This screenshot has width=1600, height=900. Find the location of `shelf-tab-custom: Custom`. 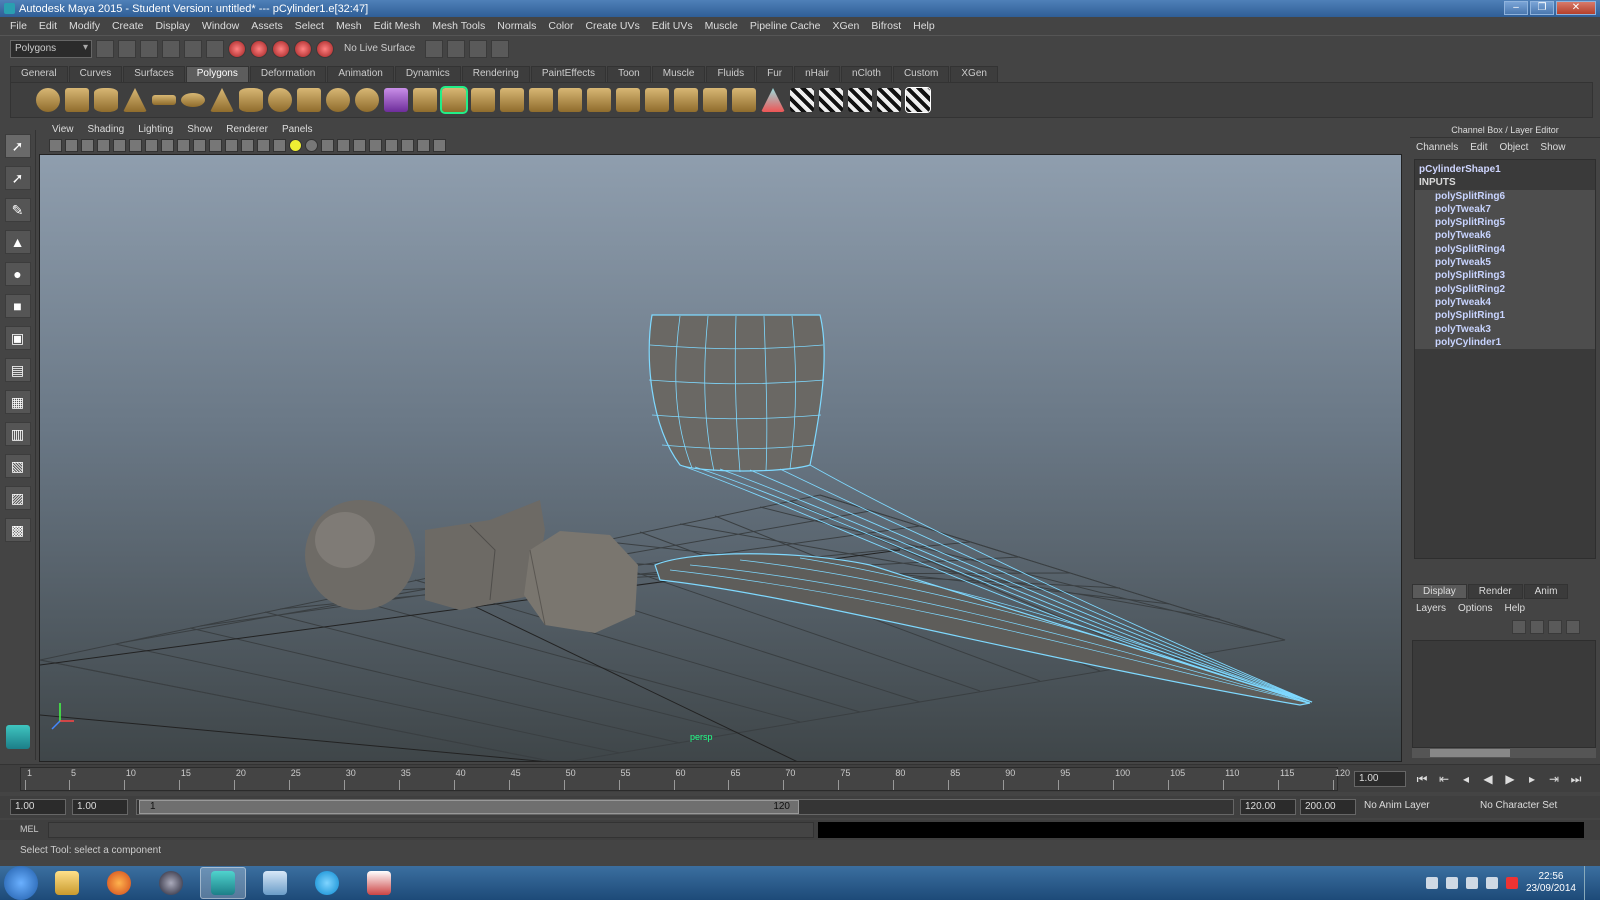

shelf-tab-custom: Custom is located at coordinates (921, 74).